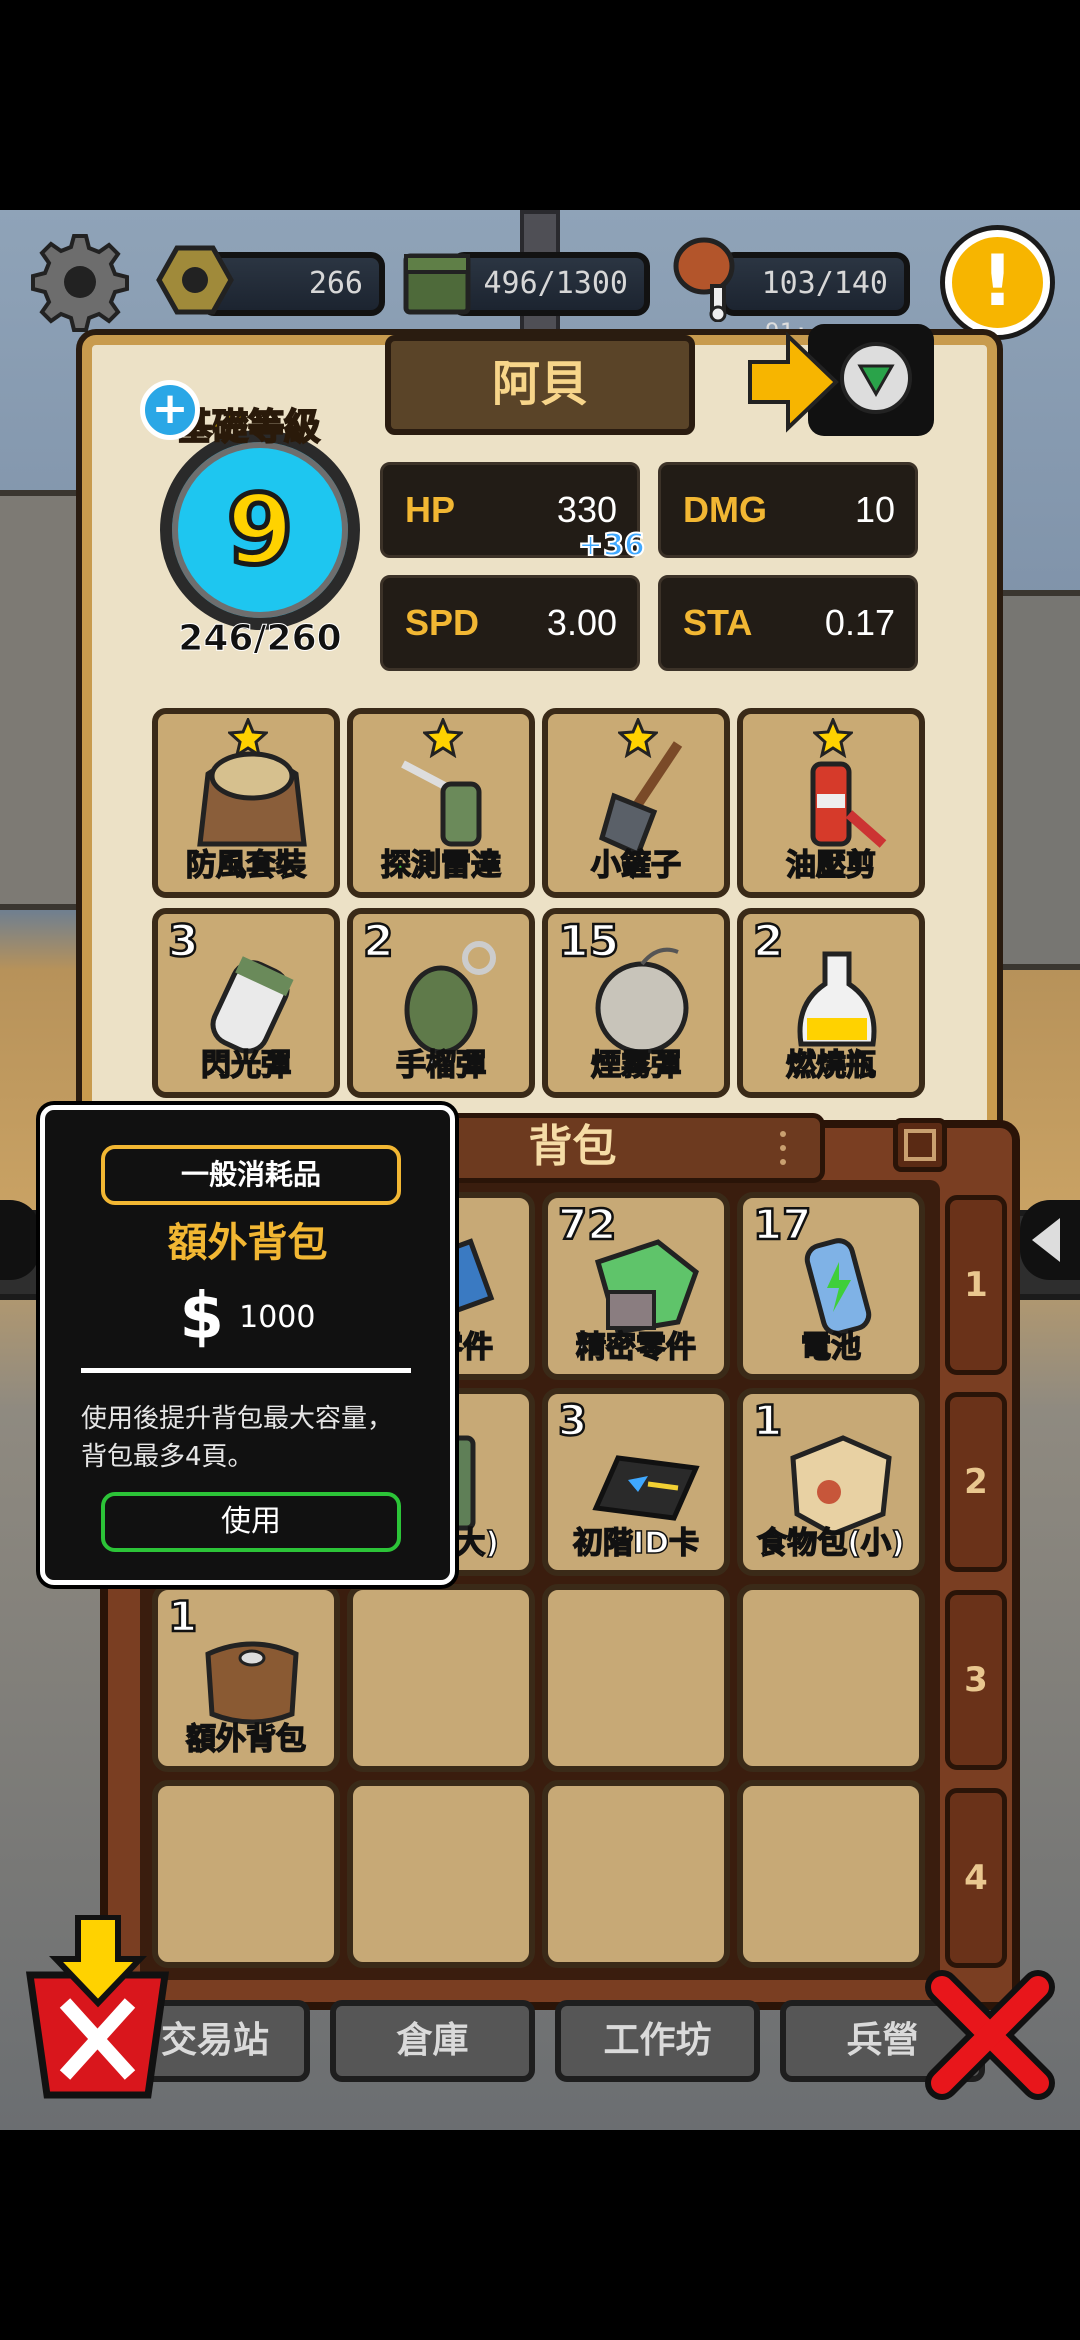 The width and height of the screenshot is (1080, 2340). Describe the element at coordinates (636, 803) in the screenshot. I see `equip-slot-3: 小鏟子` at that location.